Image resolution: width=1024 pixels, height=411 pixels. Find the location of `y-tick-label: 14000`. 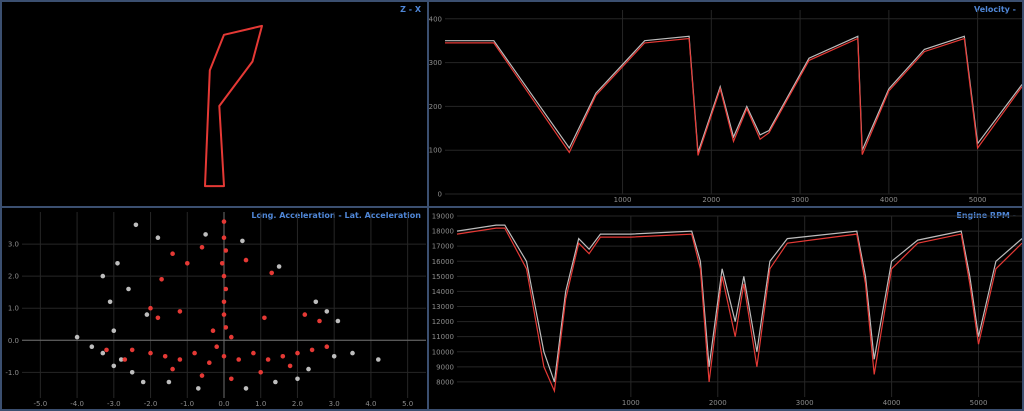

y-tick-label: 14000 is located at coordinates (443, 292).